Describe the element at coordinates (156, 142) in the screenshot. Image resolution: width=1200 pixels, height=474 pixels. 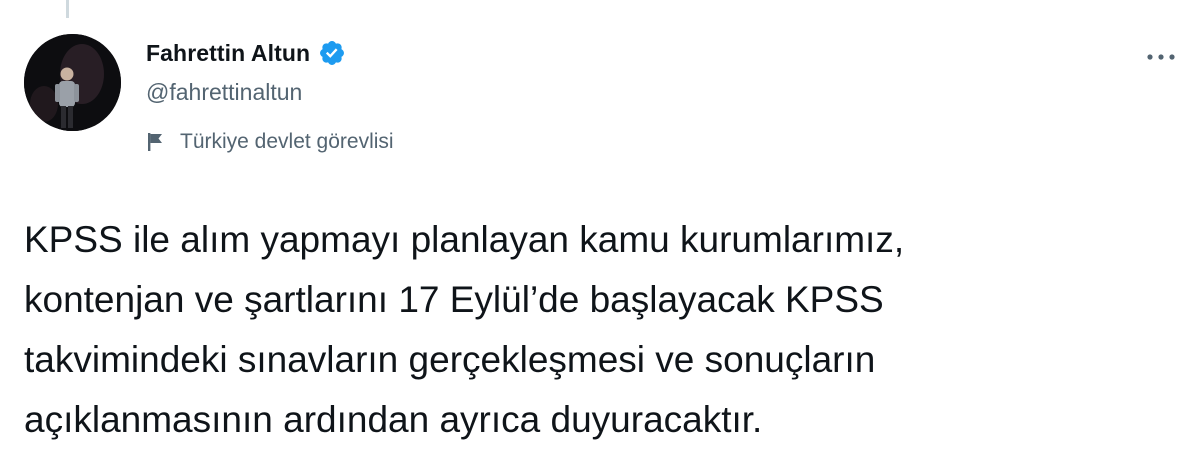
I see `flag-icon` at that location.